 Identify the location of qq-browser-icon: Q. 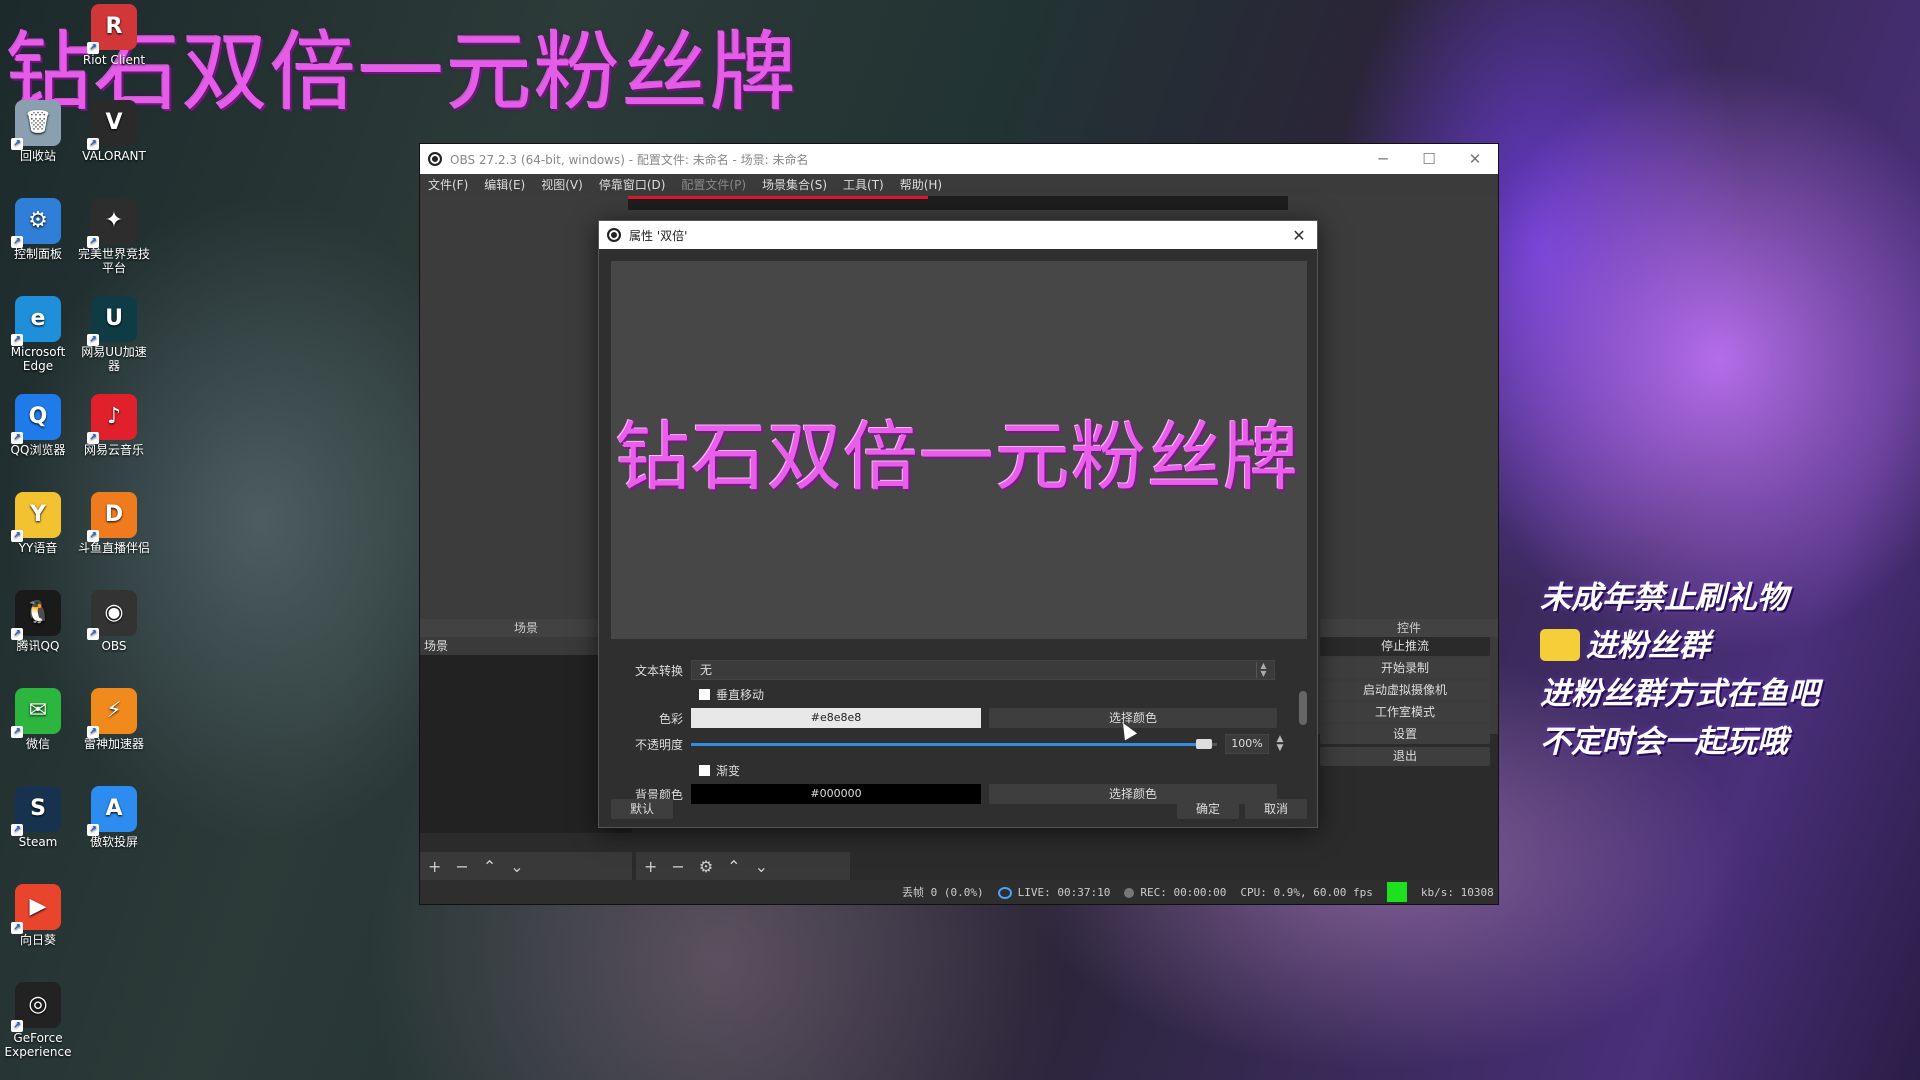
(36, 419).